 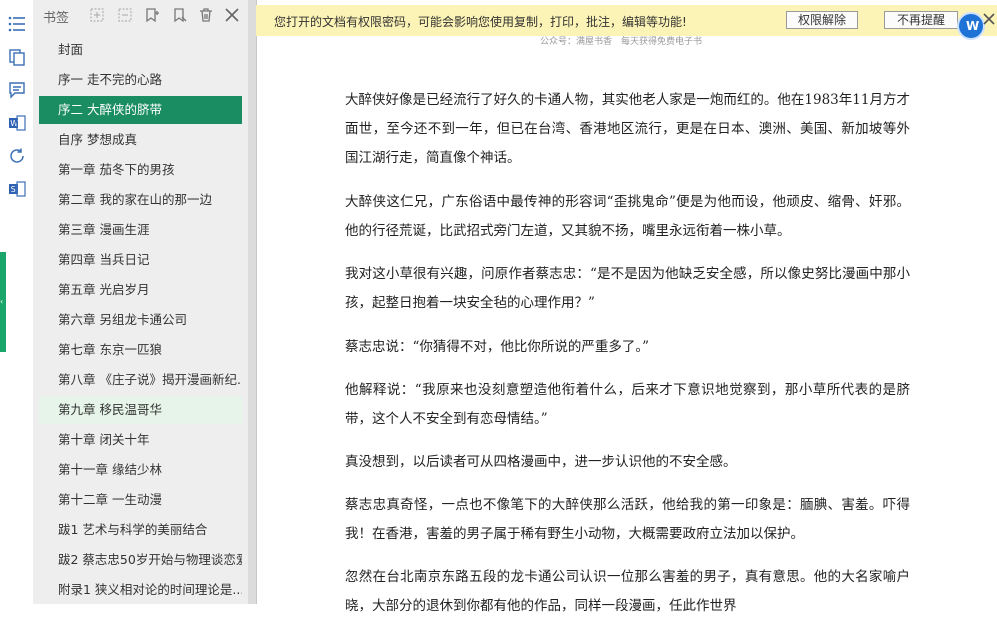 What do you see at coordinates (971, 26) in the screenshot?
I see `word-convert-badge-icon: W` at bounding box center [971, 26].